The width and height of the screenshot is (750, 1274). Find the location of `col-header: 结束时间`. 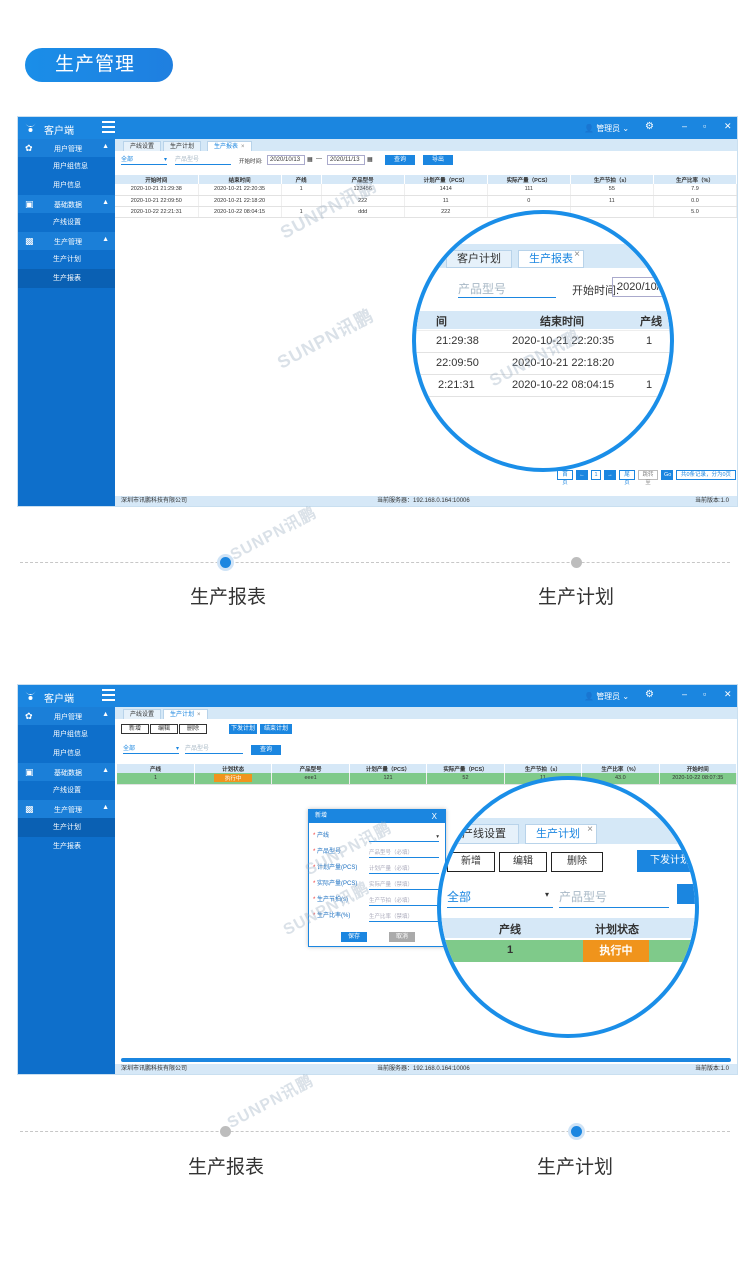

col-header: 结束时间 is located at coordinates (240, 179).